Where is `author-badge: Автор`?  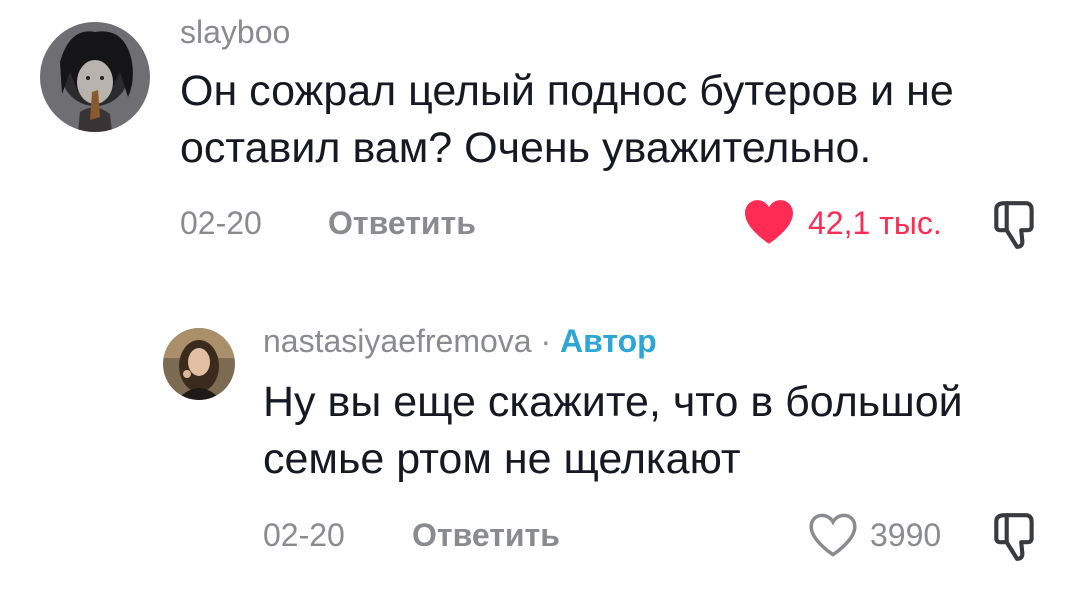 author-badge: Автор is located at coordinates (608, 341).